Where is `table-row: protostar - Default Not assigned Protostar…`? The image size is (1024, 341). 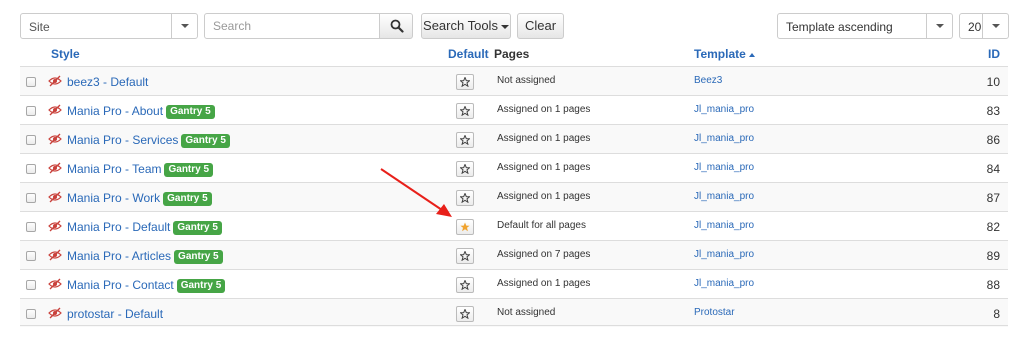
table-row: protostar - Default Not assigned Protostar… is located at coordinates (514, 312).